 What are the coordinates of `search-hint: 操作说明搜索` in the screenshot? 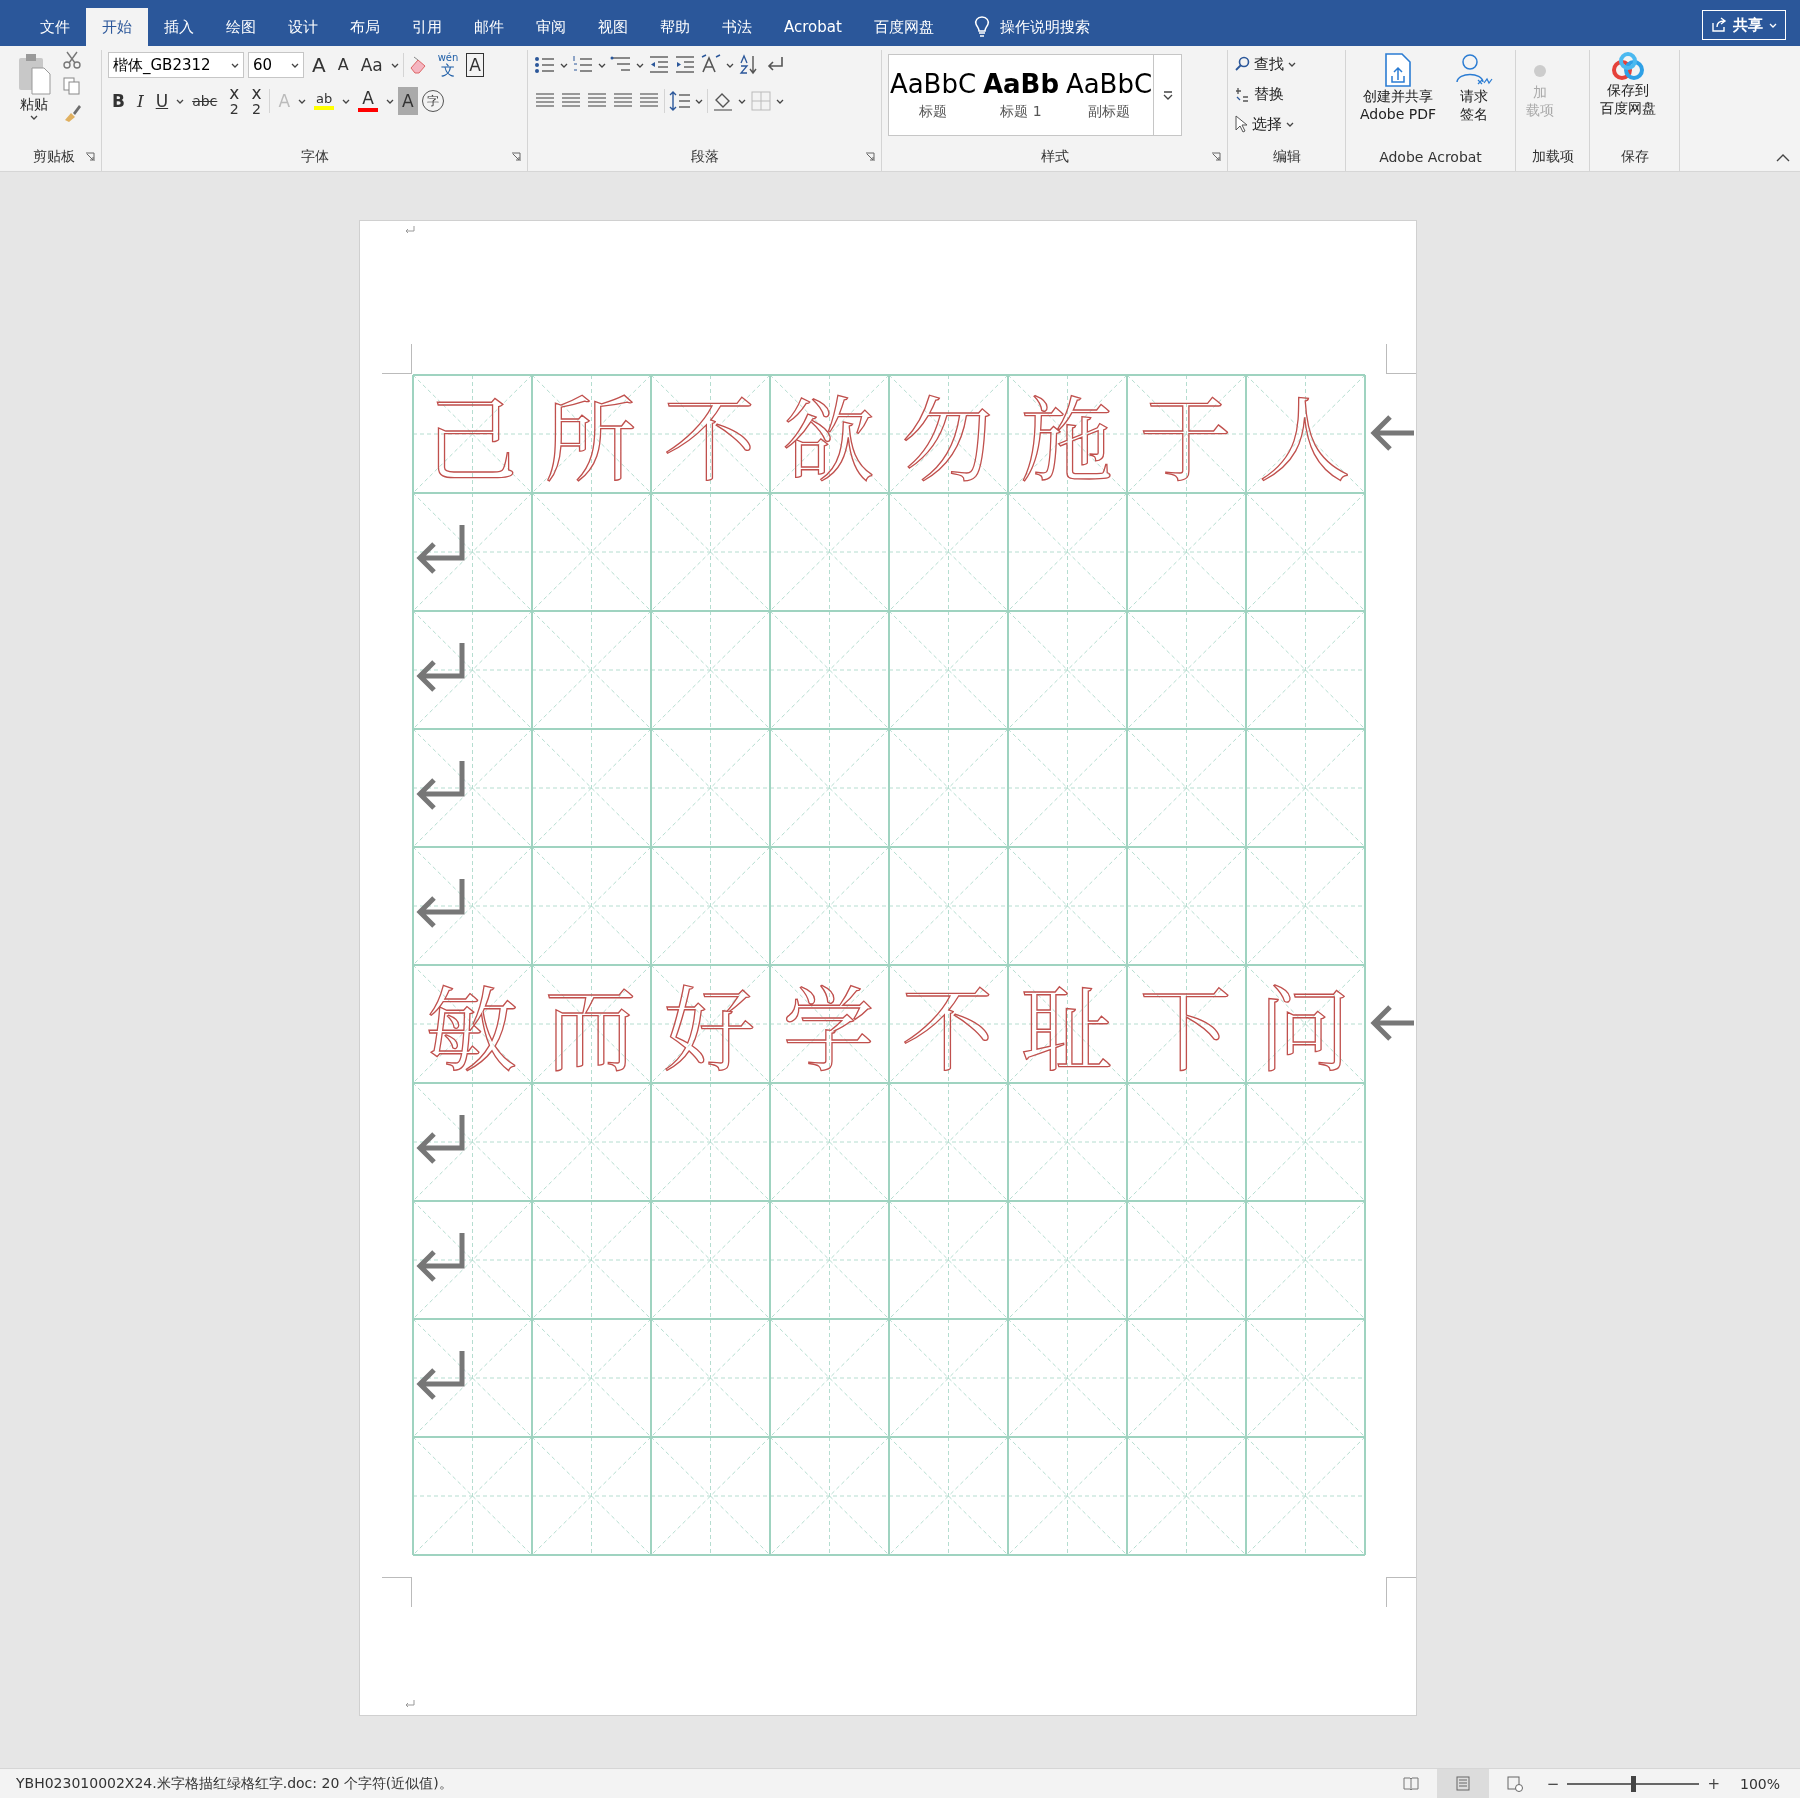 It's located at (1044, 27).